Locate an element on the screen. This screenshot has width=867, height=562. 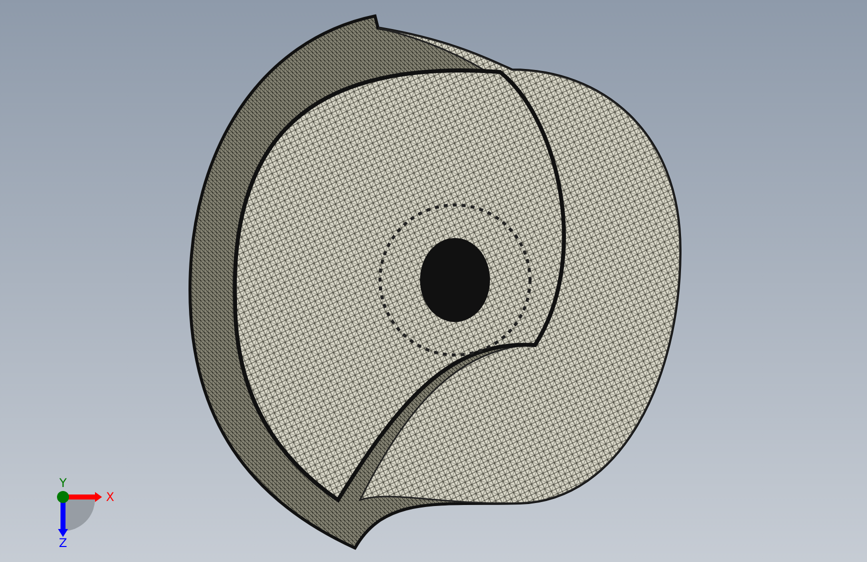
axis-label: X is located at coordinates (110, 497).